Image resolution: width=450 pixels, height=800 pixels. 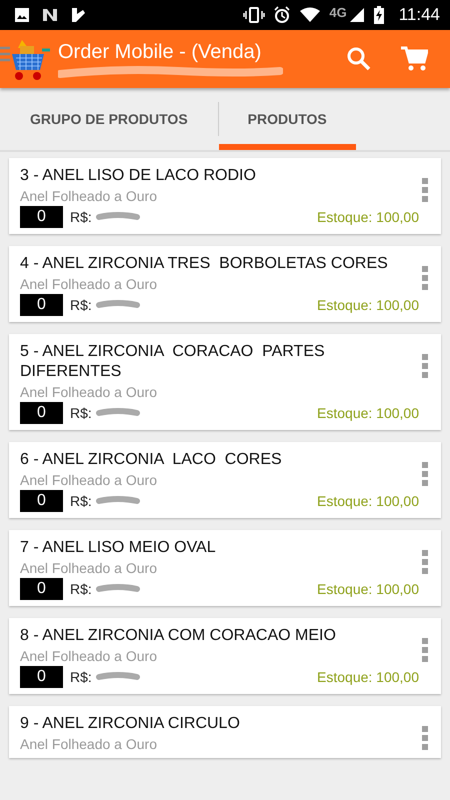 What do you see at coordinates (225, 480) in the screenshot?
I see `product-card: 6 - ANEL ZIRCONIA LACO CORES Anel Folheado a Ouro 0 R$: Estoque: 100,00` at bounding box center [225, 480].